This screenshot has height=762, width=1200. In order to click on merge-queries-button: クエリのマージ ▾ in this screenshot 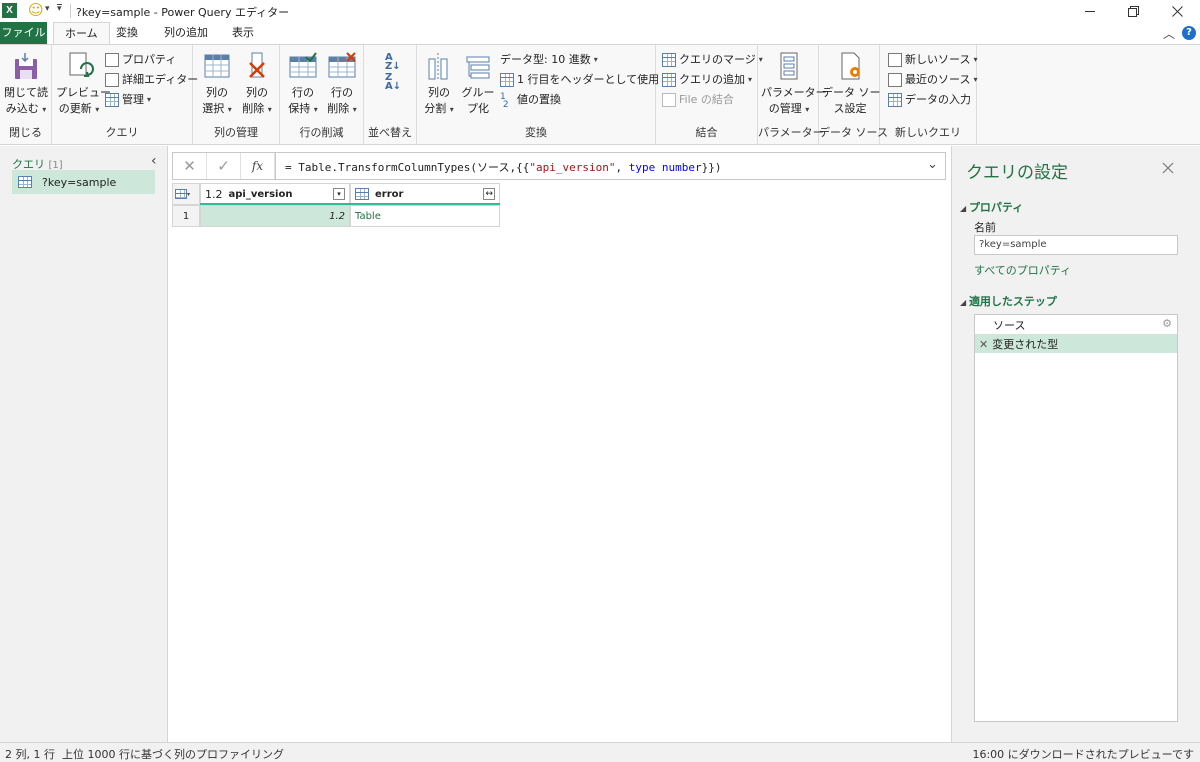, I will do `click(712, 60)`.